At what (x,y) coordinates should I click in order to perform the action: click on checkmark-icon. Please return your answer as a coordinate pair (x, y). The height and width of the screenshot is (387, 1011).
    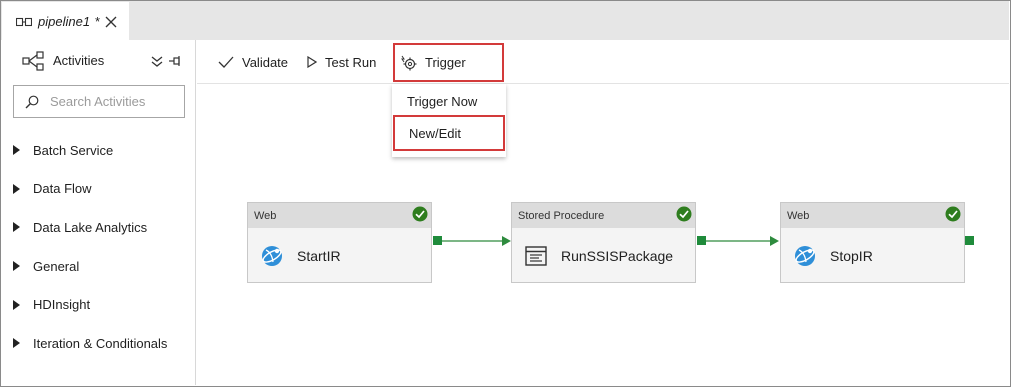
    Looking at the image, I should click on (226, 62).